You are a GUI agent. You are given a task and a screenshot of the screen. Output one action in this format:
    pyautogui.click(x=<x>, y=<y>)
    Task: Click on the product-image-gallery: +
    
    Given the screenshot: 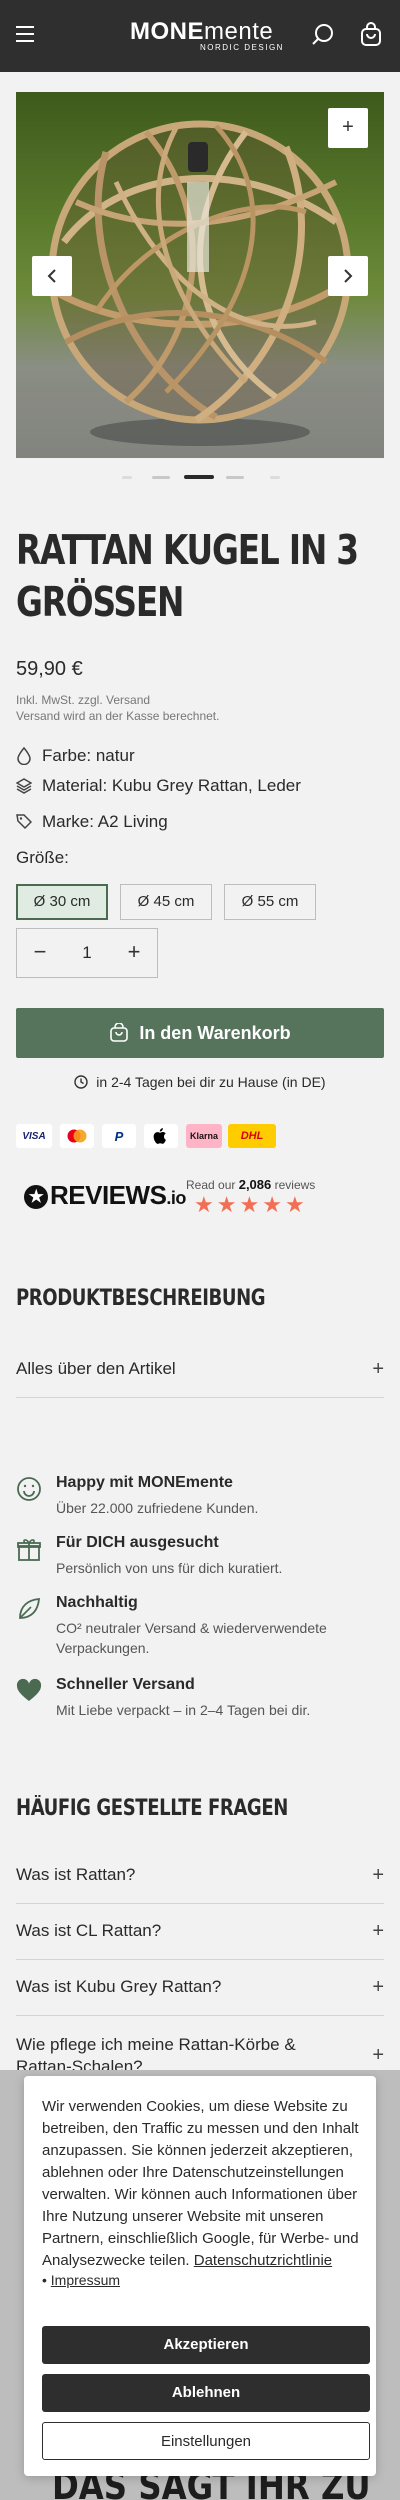 What is the action you would take?
    pyautogui.click(x=200, y=275)
    